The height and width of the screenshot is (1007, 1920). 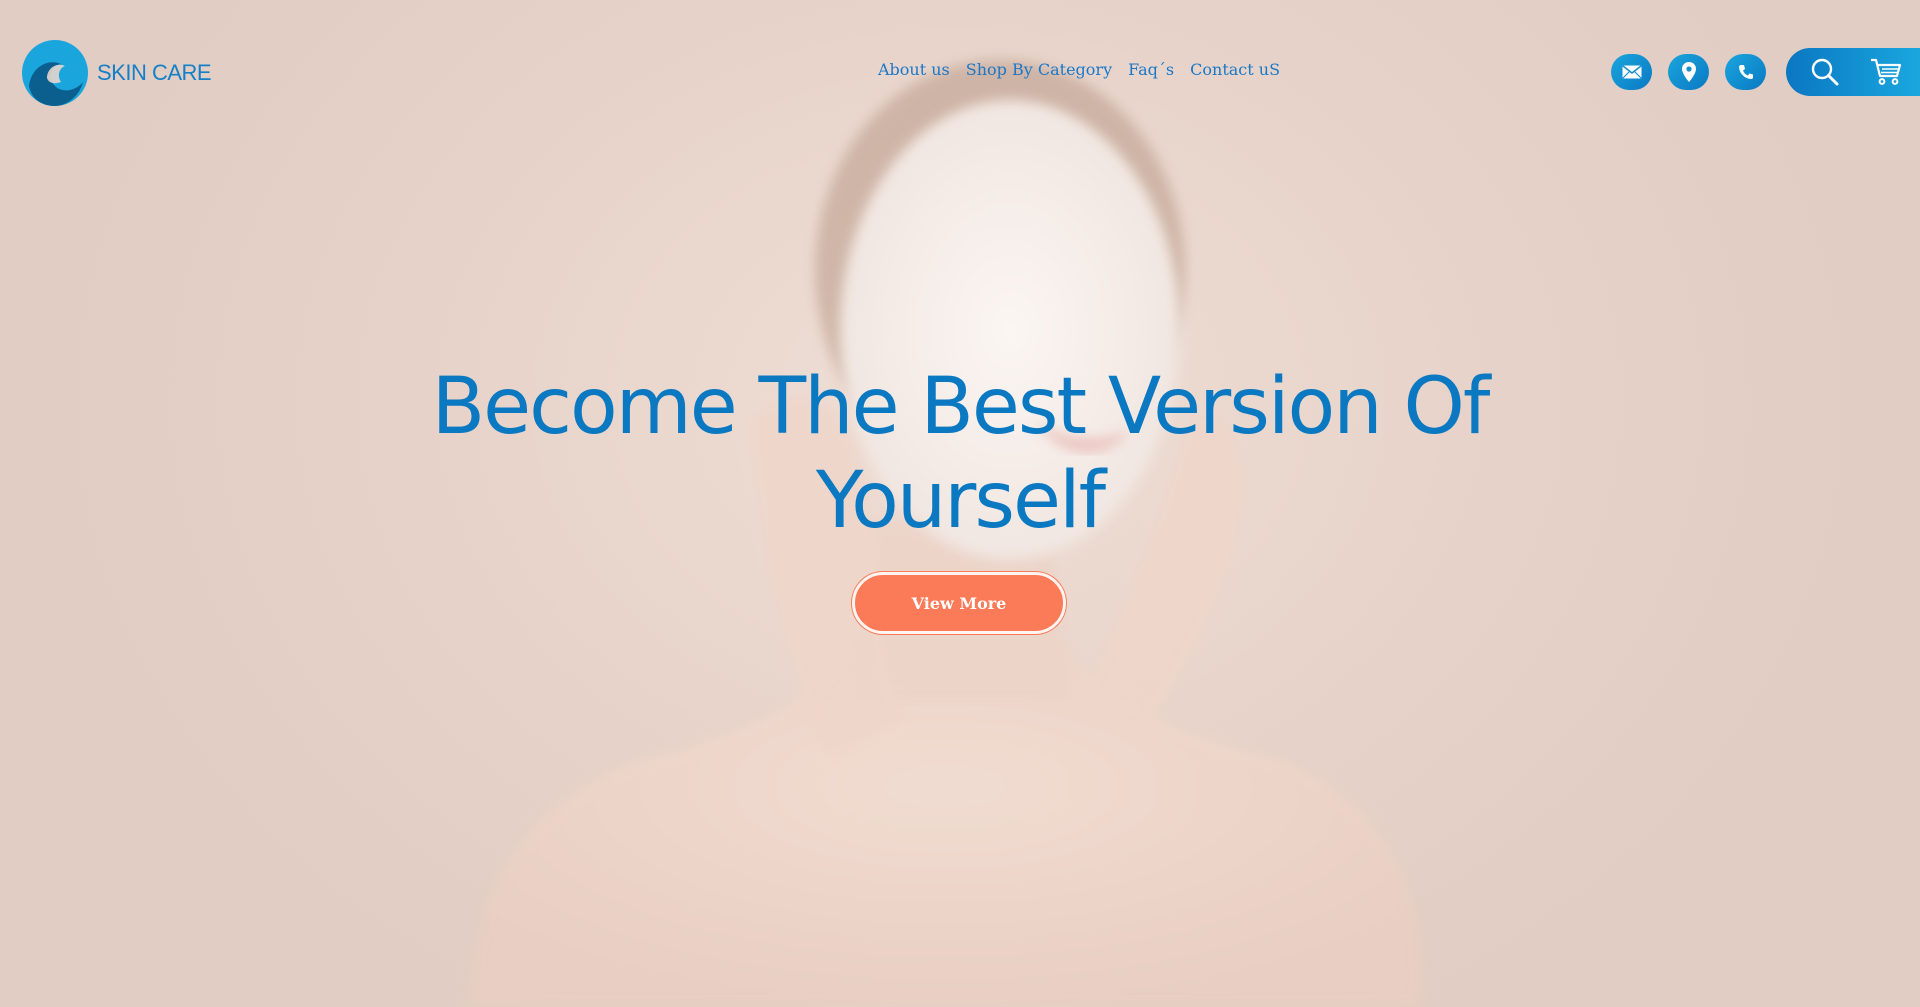 I want to click on location-button, so click(x=1688, y=72).